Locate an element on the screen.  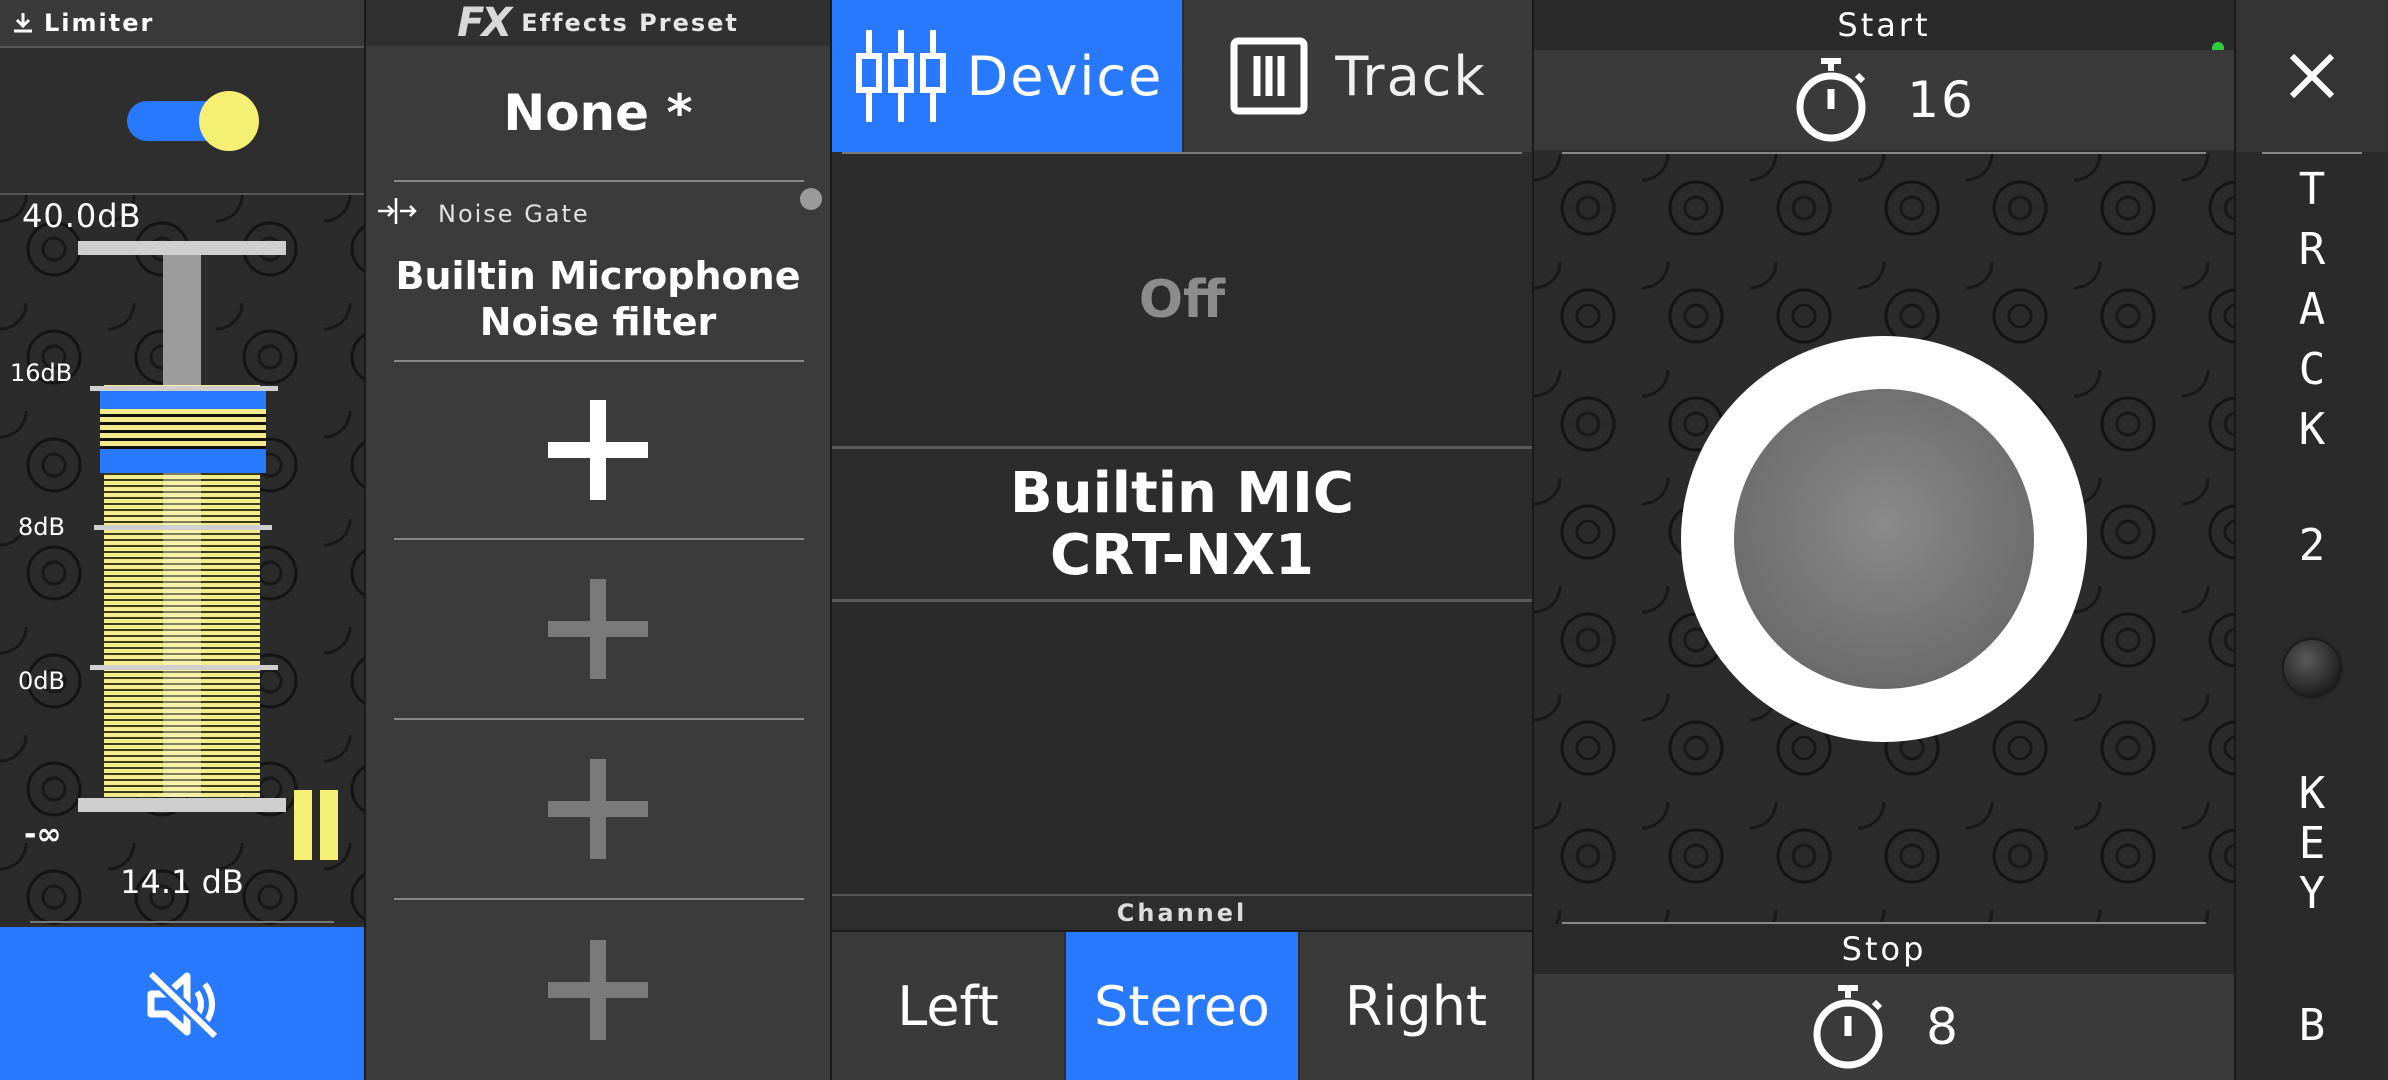
limiter-meter-area: 40.0dB 16dB 8dB 0dB -∞ 14.1 dB is located at coordinates (182, 560).